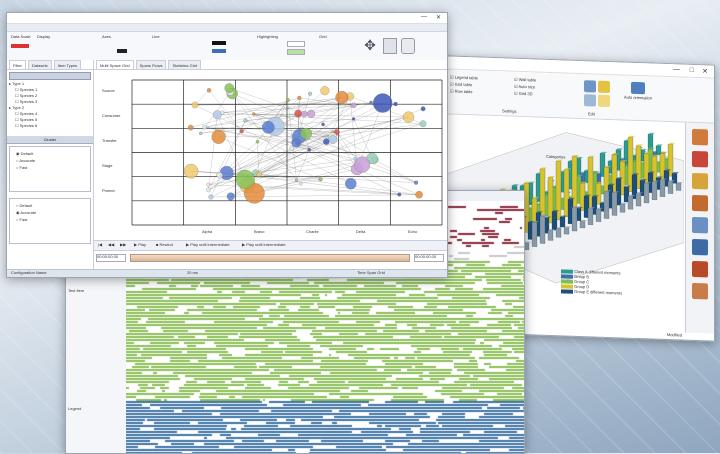  I want to click on ribbon-paint-icon, so click(604, 101).